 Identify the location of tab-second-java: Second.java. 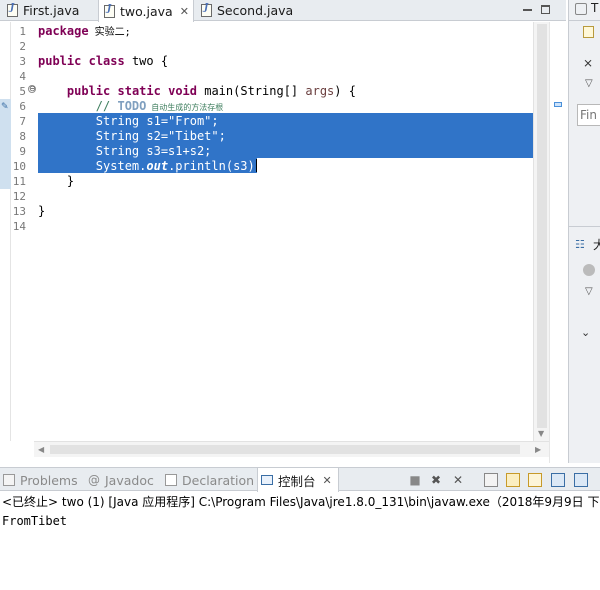
(246, 10).